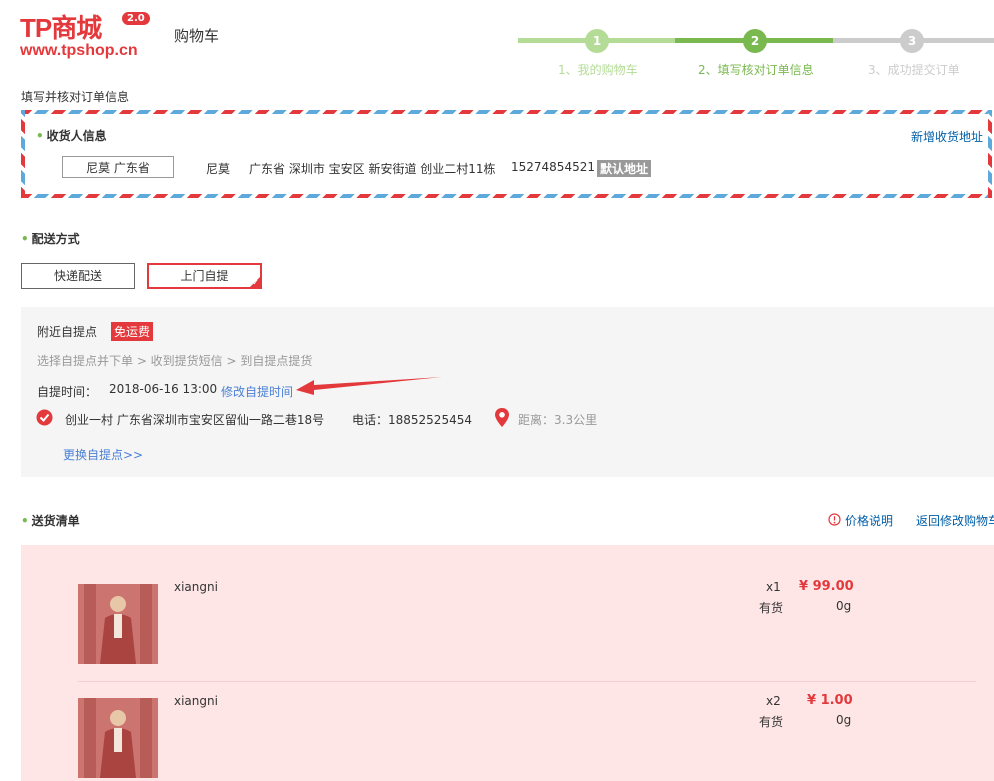 Image resolution: width=994 pixels, height=781 pixels. Describe the element at coordinates (132, 331) in the screenshot. I see `free-shipping-badge: 免运费` at that location.